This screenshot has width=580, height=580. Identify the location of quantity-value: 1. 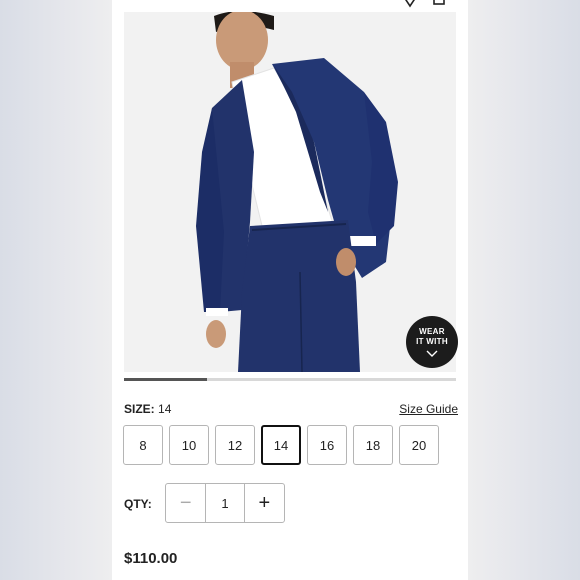
(225, 503).